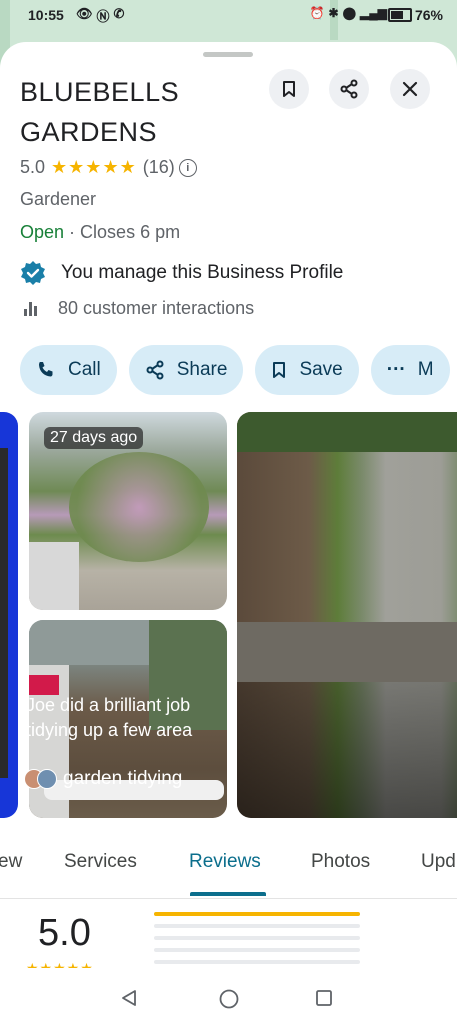  Describe the element at coordinates (32, 308) in the screenshot. I see `bar-chart-icon` at that location.